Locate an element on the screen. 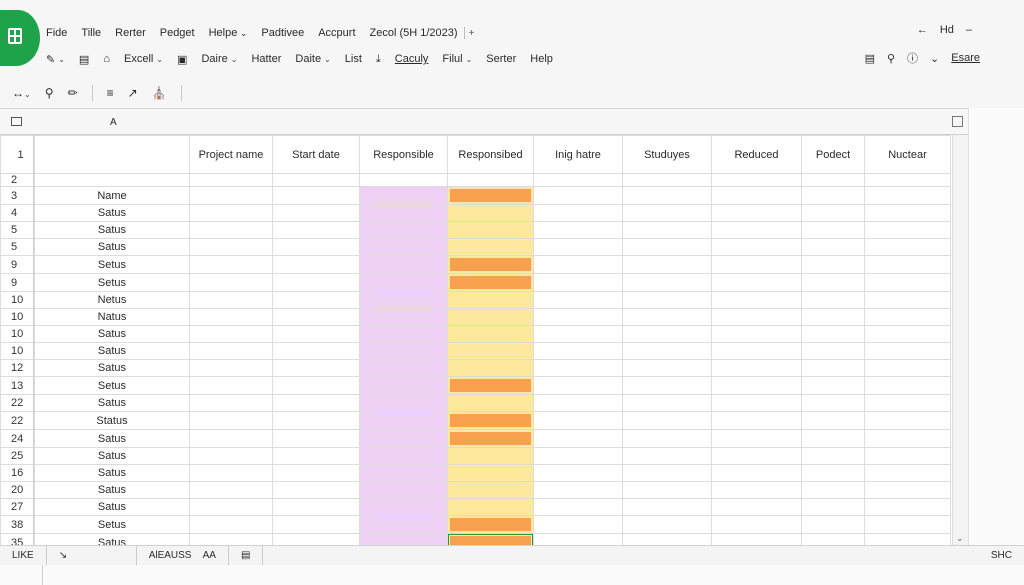  document-title: Zecol (5H 1/2023) is located at coordinates (417, 33).